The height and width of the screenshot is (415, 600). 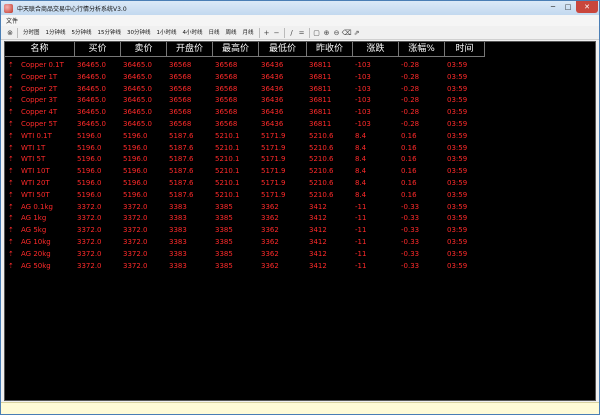 I want to click on table-cell: Copper 5T, so click(x=39, y=124).